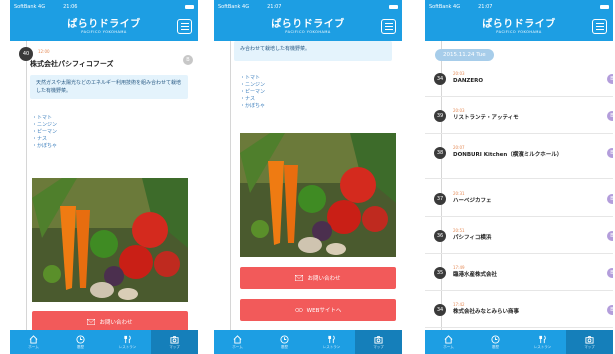  I want to click on list-item: 35 17:49 臨港水産株式会社 B, so click(519, 276).